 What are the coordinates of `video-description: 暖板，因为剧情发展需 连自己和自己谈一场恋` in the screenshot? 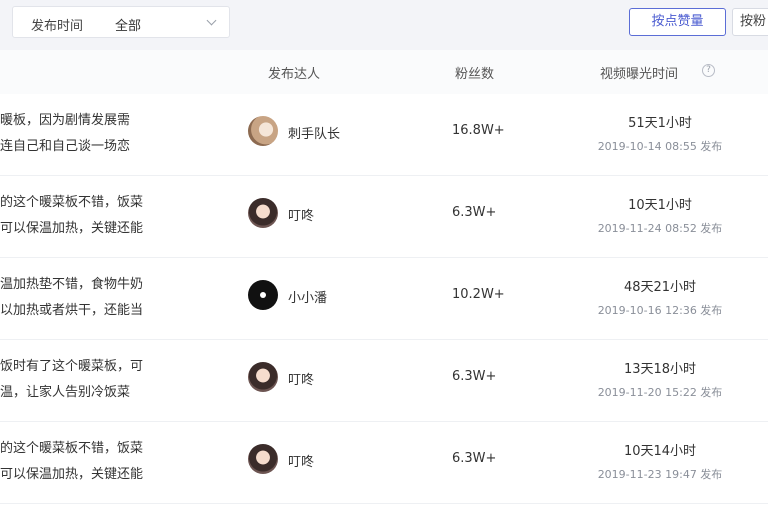 It's located at (65, 133).